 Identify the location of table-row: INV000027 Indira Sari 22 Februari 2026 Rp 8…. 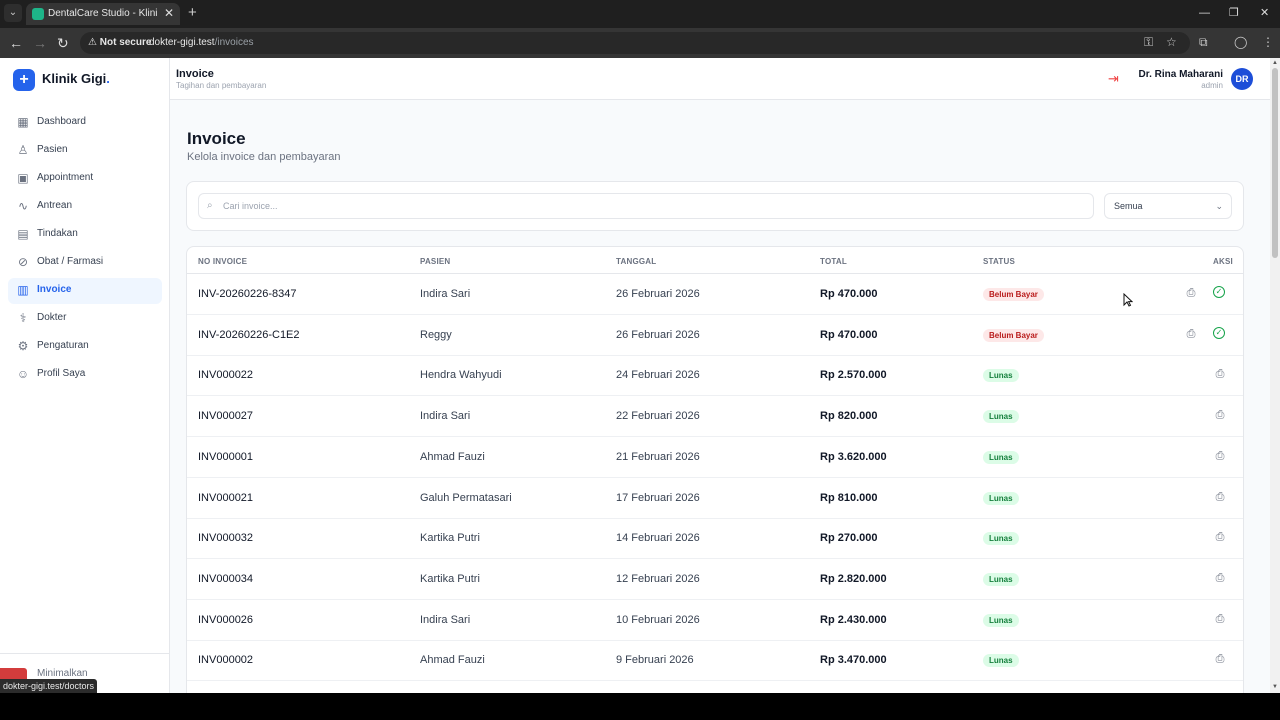
(715, 417).